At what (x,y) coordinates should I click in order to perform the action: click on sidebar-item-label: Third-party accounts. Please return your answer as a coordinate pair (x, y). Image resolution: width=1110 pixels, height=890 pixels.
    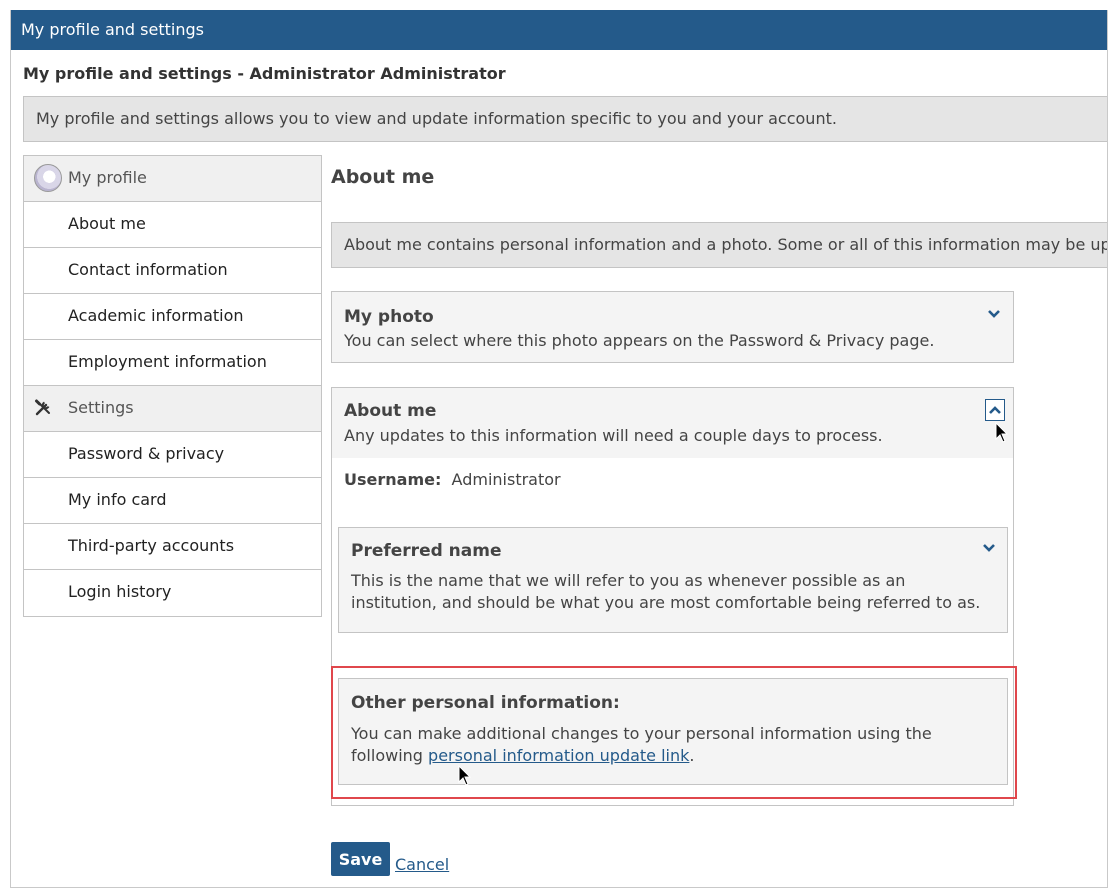
    Looking at the image, I should click on (151, 545).